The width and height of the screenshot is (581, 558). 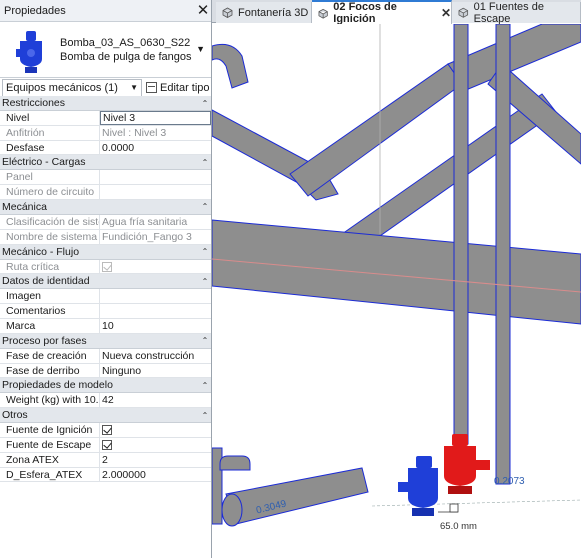 I want to click on group-label: Mecánico - Flujo, so click(x=41, y=251).